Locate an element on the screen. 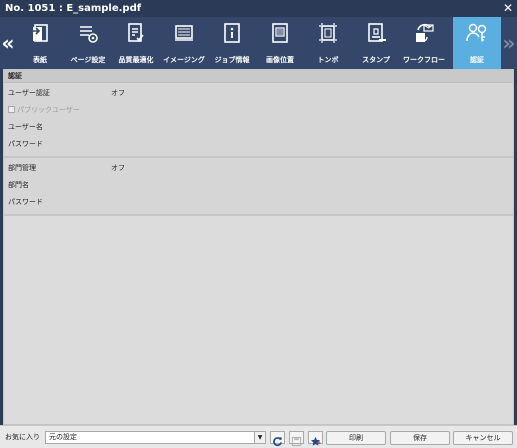  tab-crop-marks: トンボ is located at coordinates (328, 43).